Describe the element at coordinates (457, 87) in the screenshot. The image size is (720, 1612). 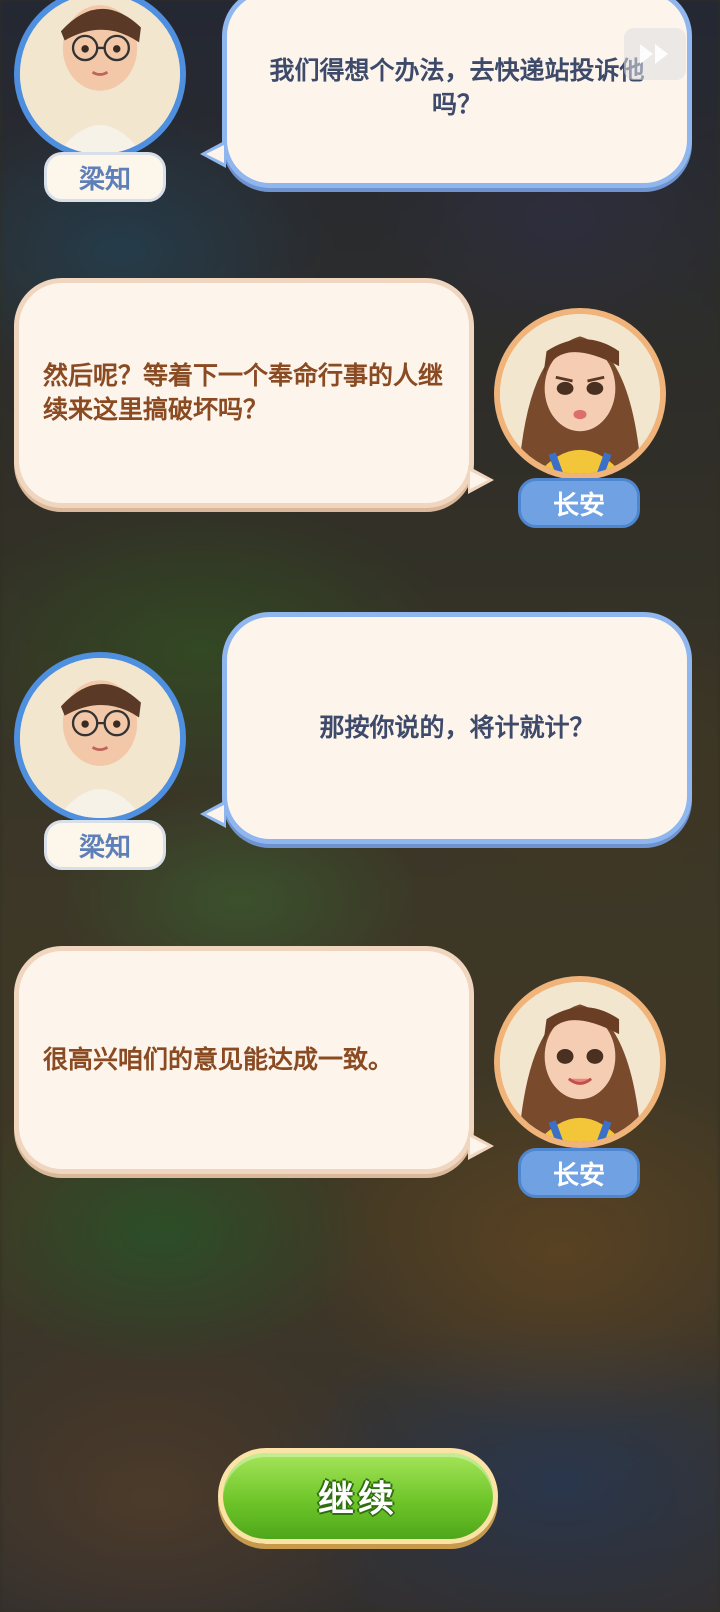
I see `dialogue-text-1: 我们得想个办法，去快递站投诉他吗？` at that location.